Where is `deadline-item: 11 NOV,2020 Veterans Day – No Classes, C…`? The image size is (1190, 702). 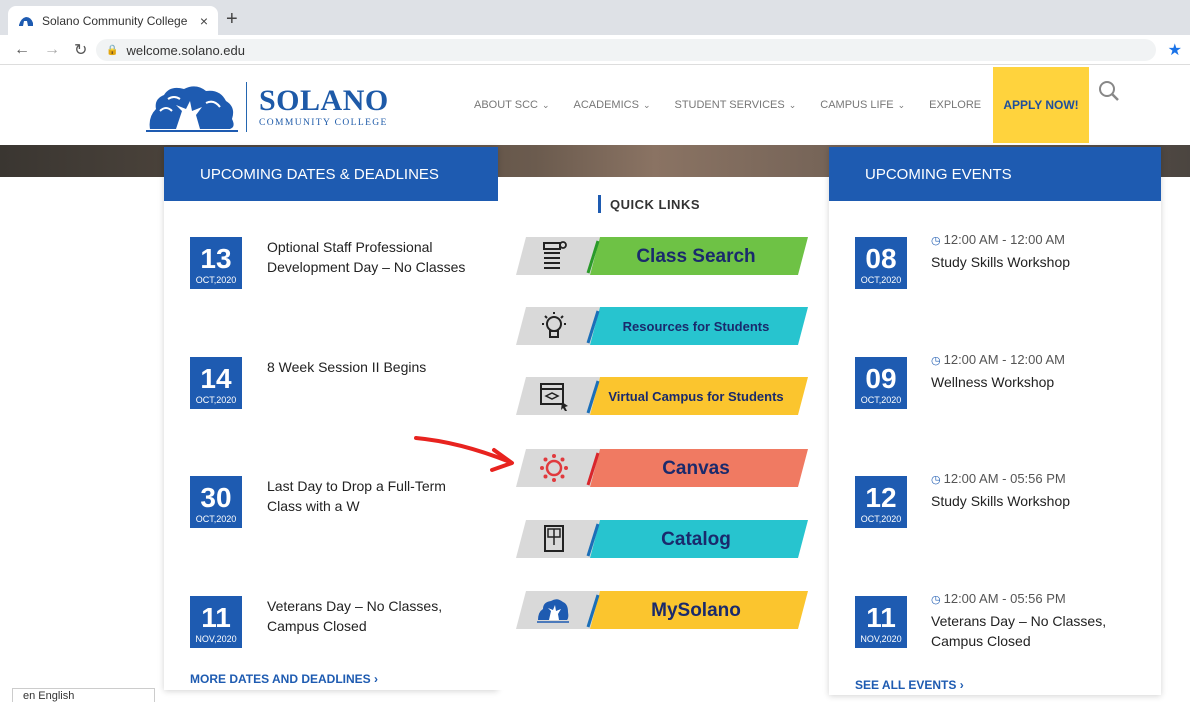
deadline-item: 11 NOV,2020 Veterans Day – No Classes, C… is located at coordinates (335, 626).